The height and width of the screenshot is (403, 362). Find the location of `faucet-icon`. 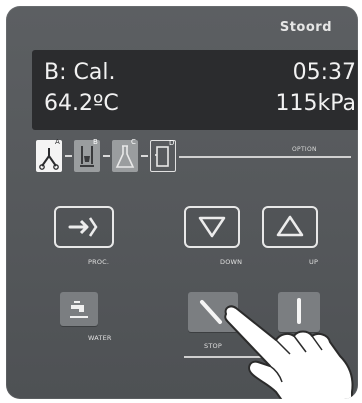

faucet-icon is located at coordinates (79, 309).